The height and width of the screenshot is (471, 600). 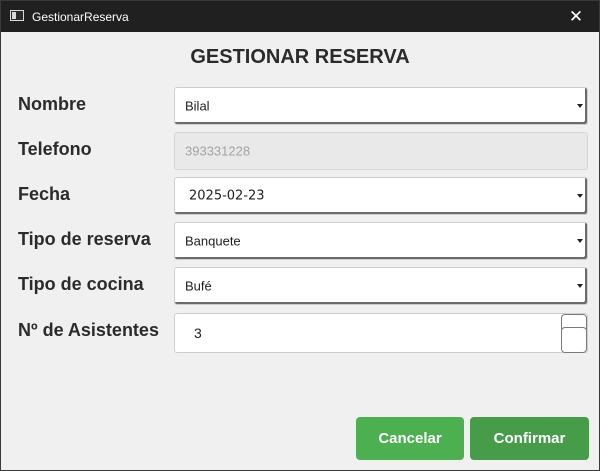 What do you see at coordinates (52, 104) in the screenshot?
I see `nombre-label: Nombre` at bounding box center [52, 104].